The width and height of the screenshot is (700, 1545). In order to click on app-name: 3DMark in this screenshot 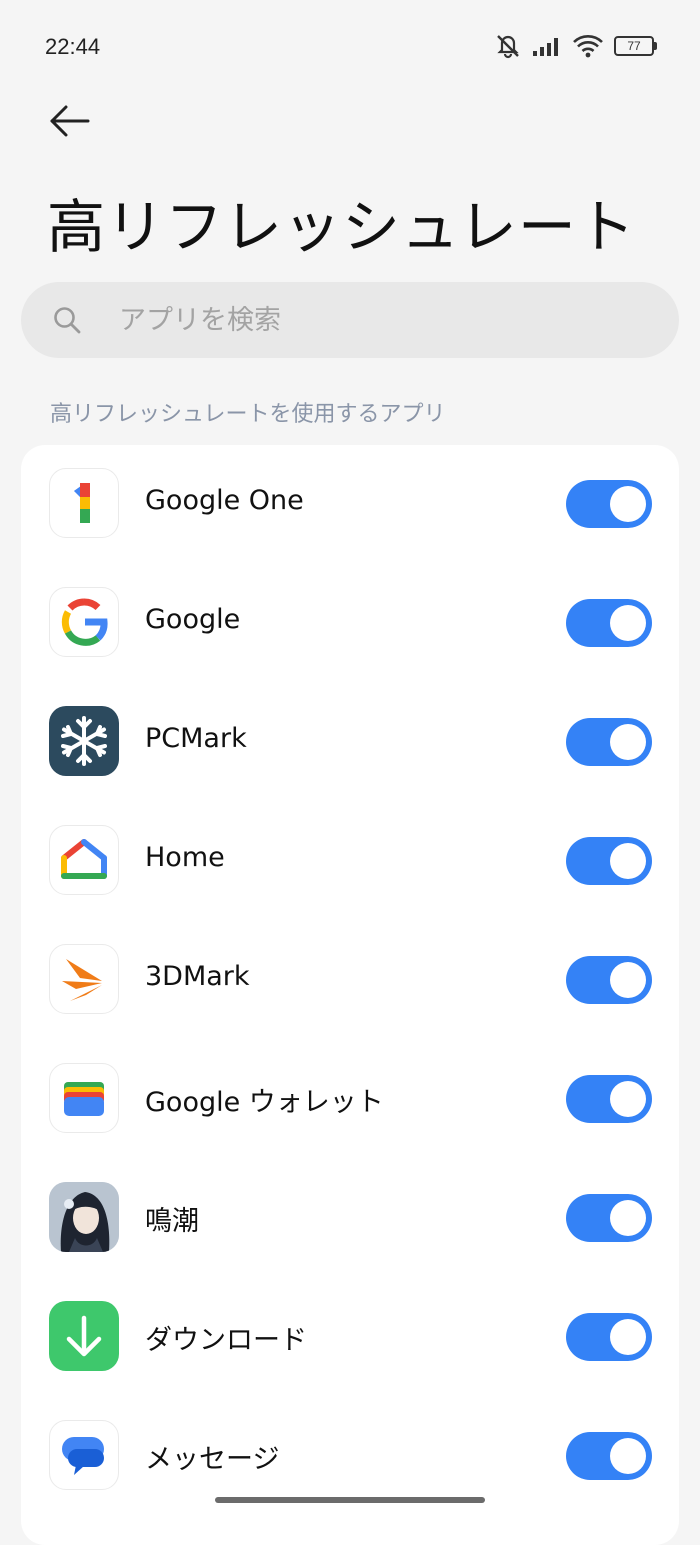, I will do `click(197, 976)`.